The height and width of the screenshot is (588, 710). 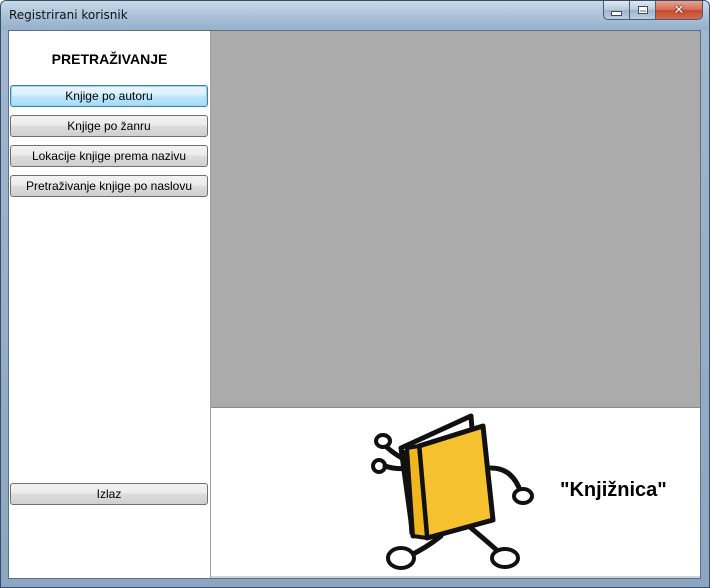 What do you see at coordinates (109, 186) in the screenshot?
I see `search-book-by-title-button: Pretraživanje knjige po naslovu` at bounding box center [109, 186].